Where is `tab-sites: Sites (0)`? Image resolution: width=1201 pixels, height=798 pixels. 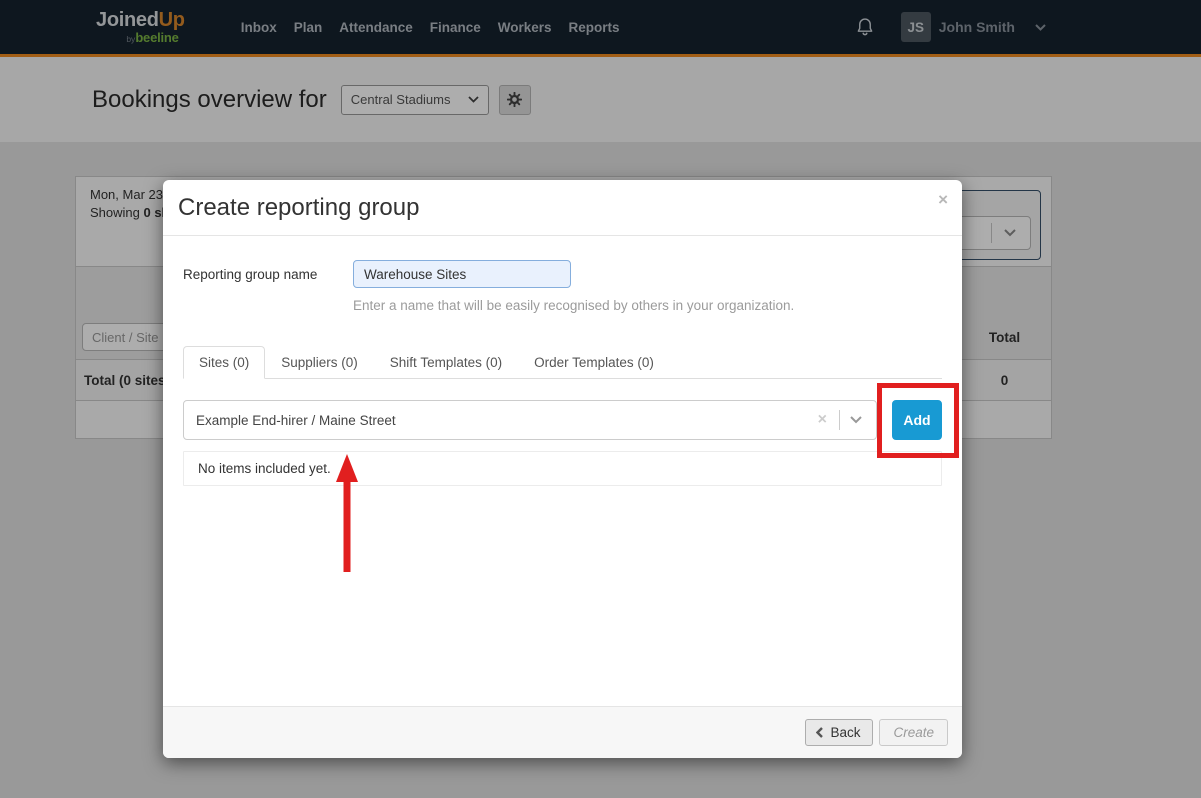 tab-sites: Sites (0) is located at coordinates (224, 362).